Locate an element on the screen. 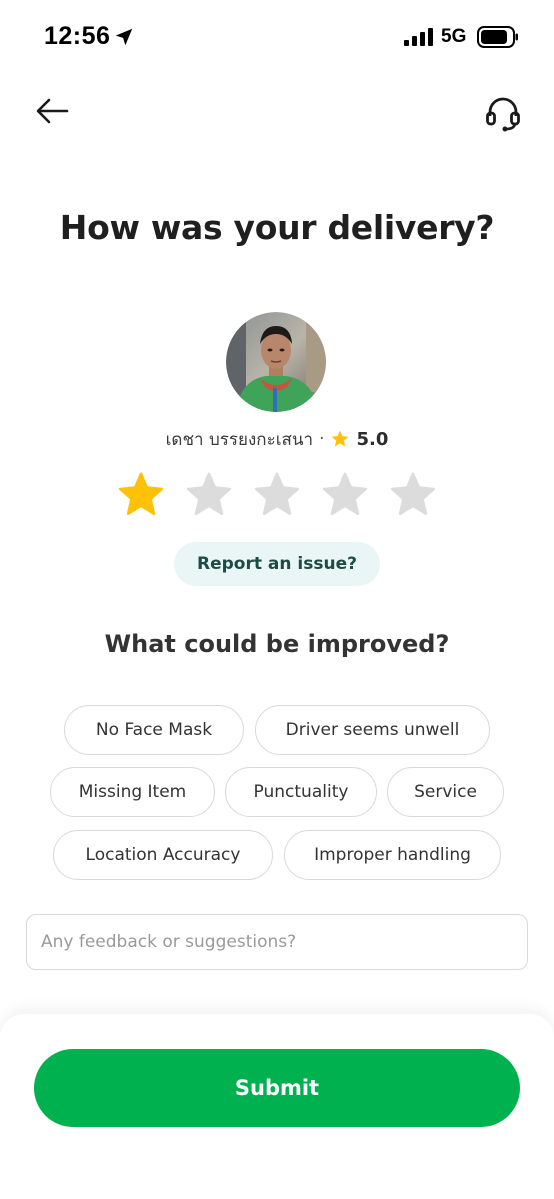 The image size is (554, 1199). feedback-input is located at coordinates (277, 942).